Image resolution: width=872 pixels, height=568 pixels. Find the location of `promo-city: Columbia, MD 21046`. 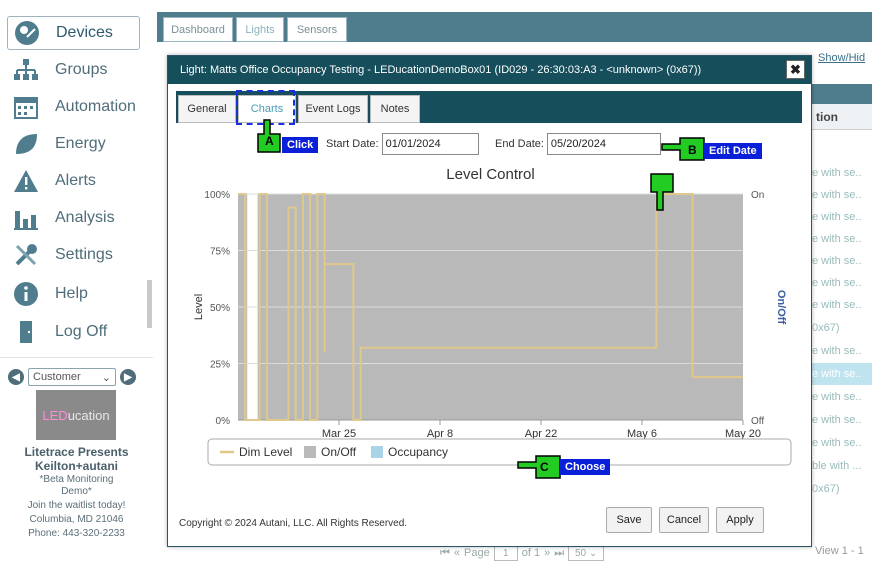

promo-city: Columbia, MD 21046 is located at coordinates (76, 519).